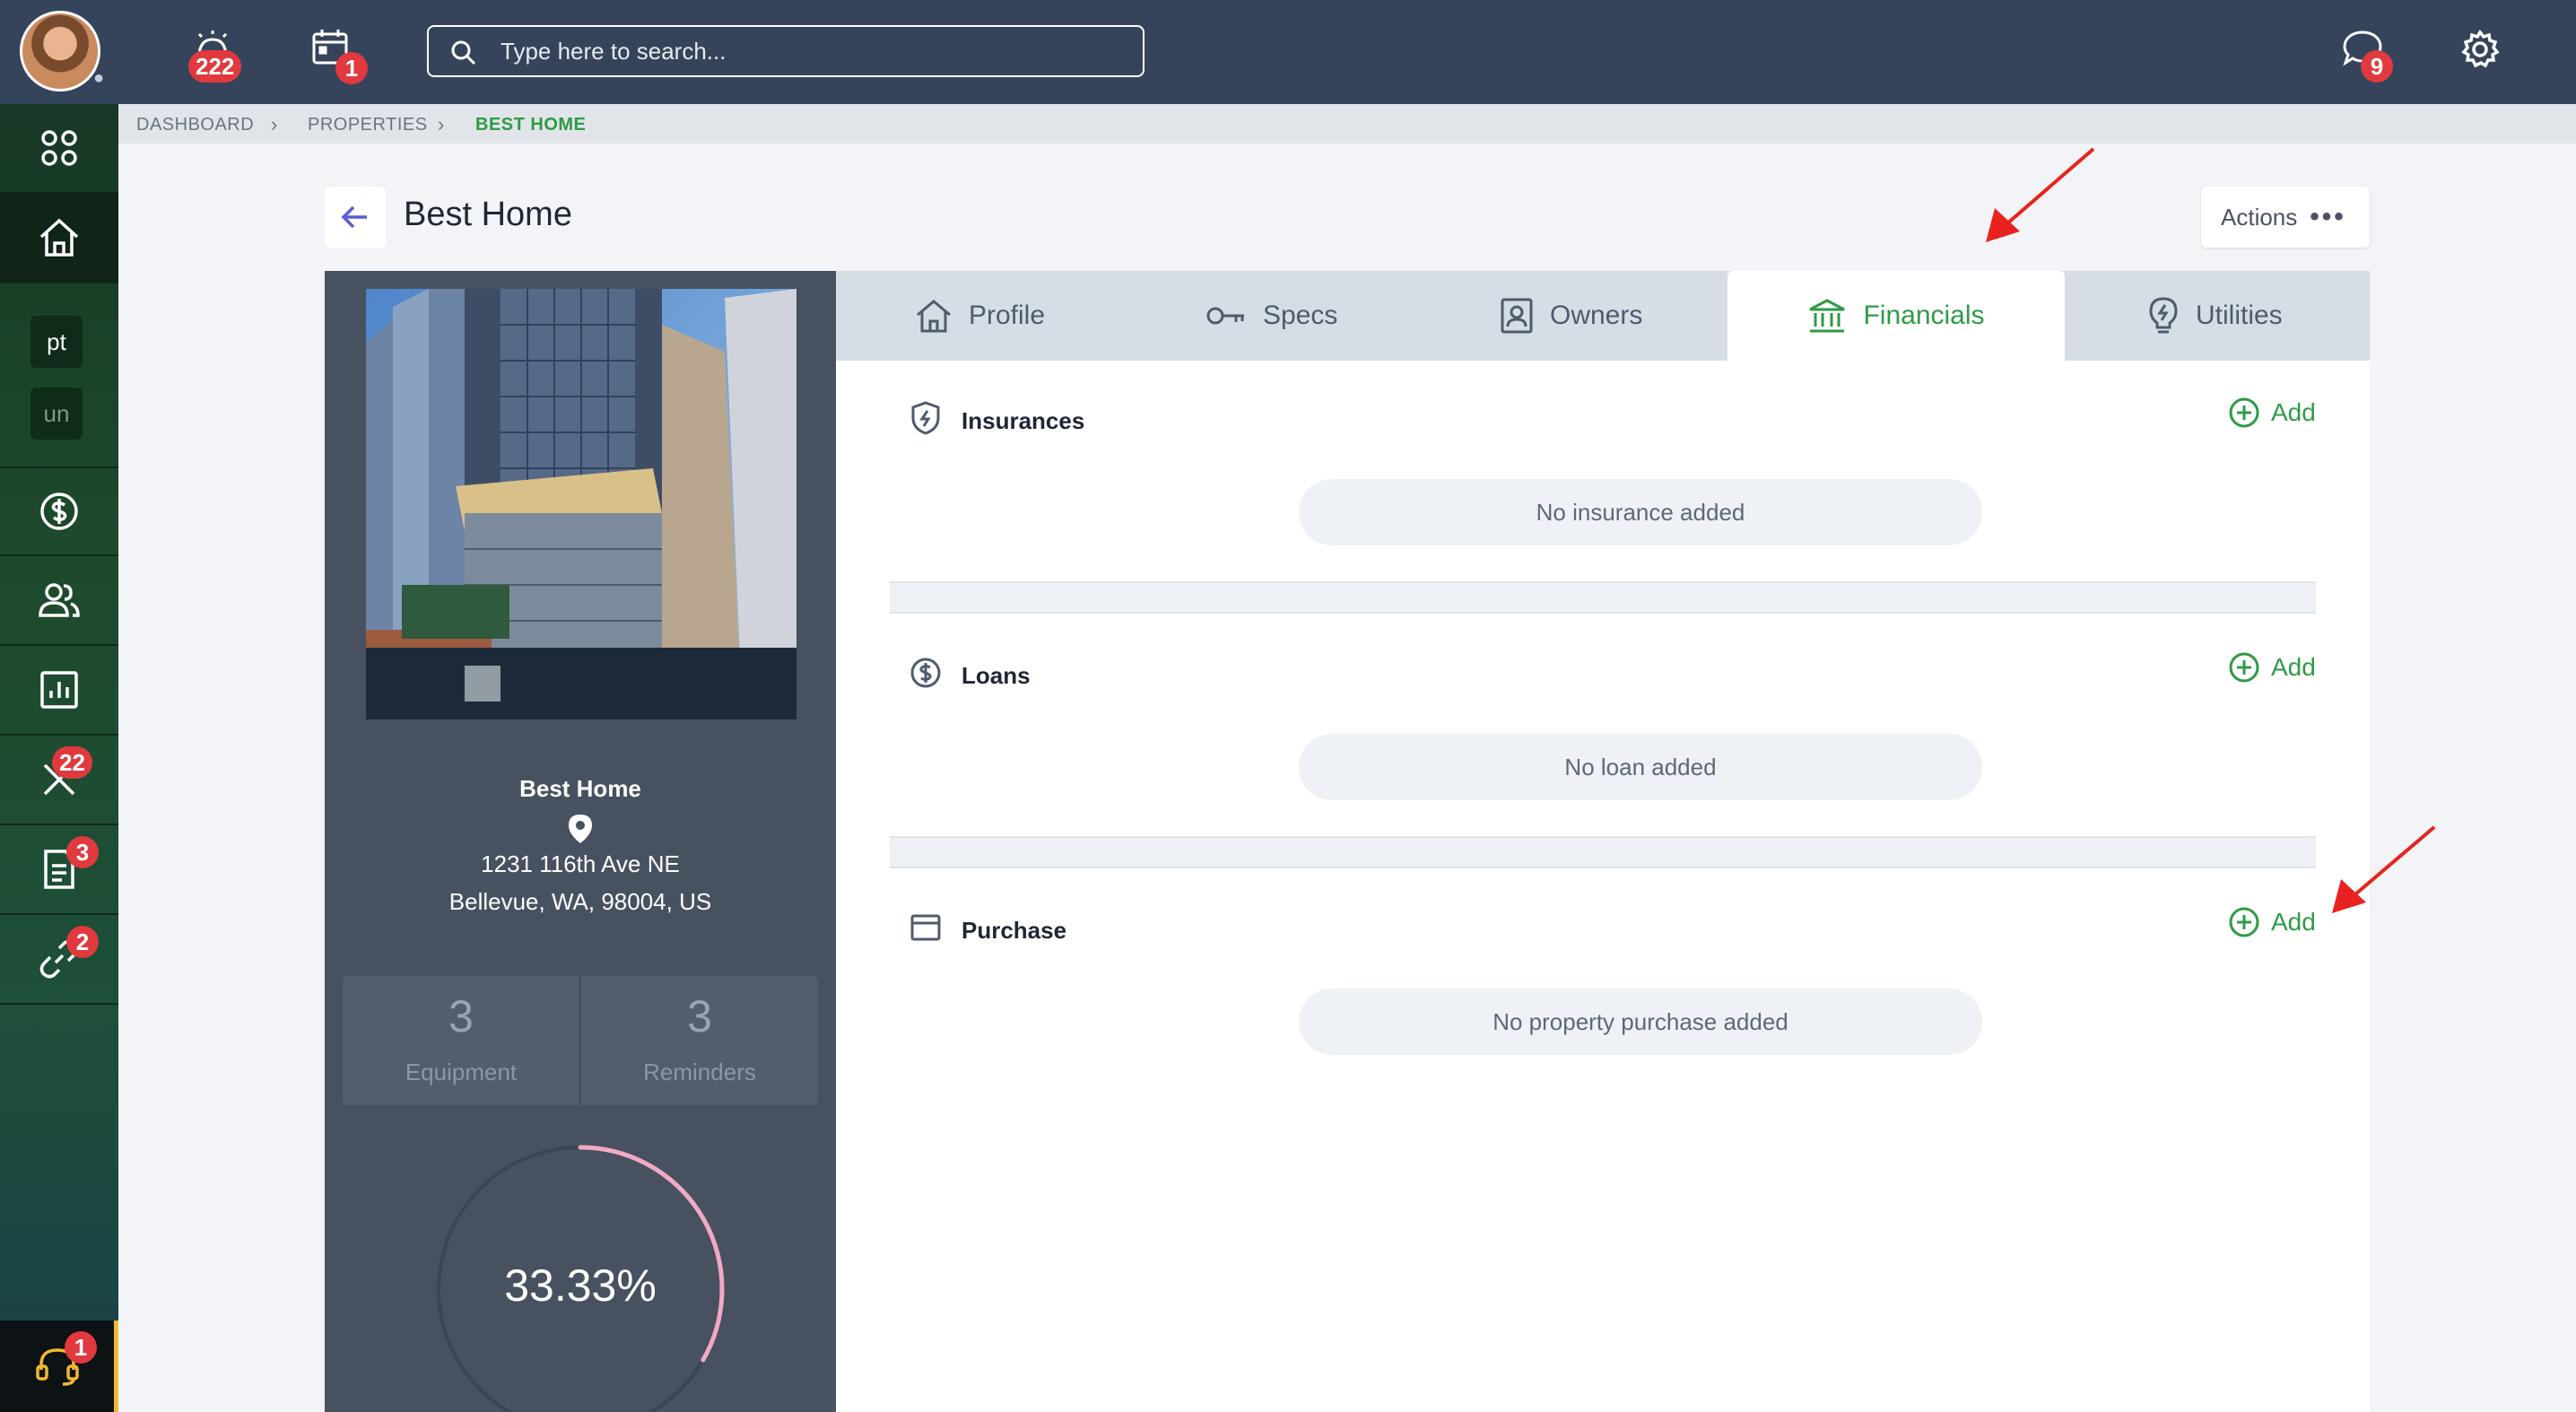 The width and height of the screenshot is (2576, 1412). I want to click on tab-profile: Profile, so click(980, 316).